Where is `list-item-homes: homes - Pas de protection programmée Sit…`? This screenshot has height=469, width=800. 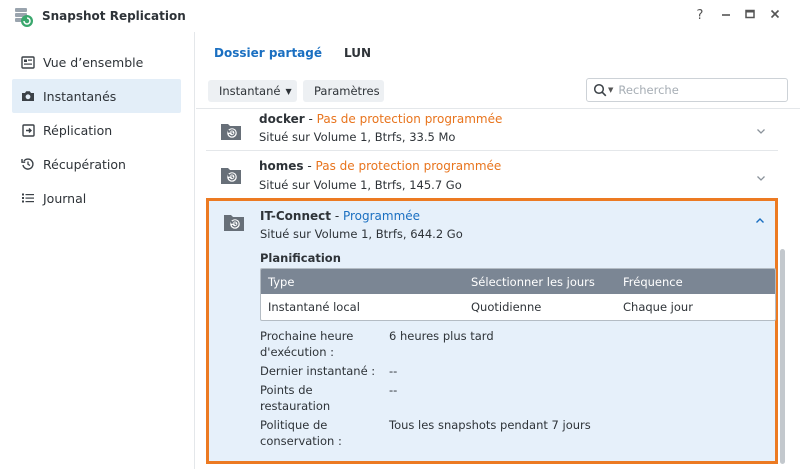 list-item-homes: homes - Pas de protection programmée Sit… is located at coordinates (492, 175).